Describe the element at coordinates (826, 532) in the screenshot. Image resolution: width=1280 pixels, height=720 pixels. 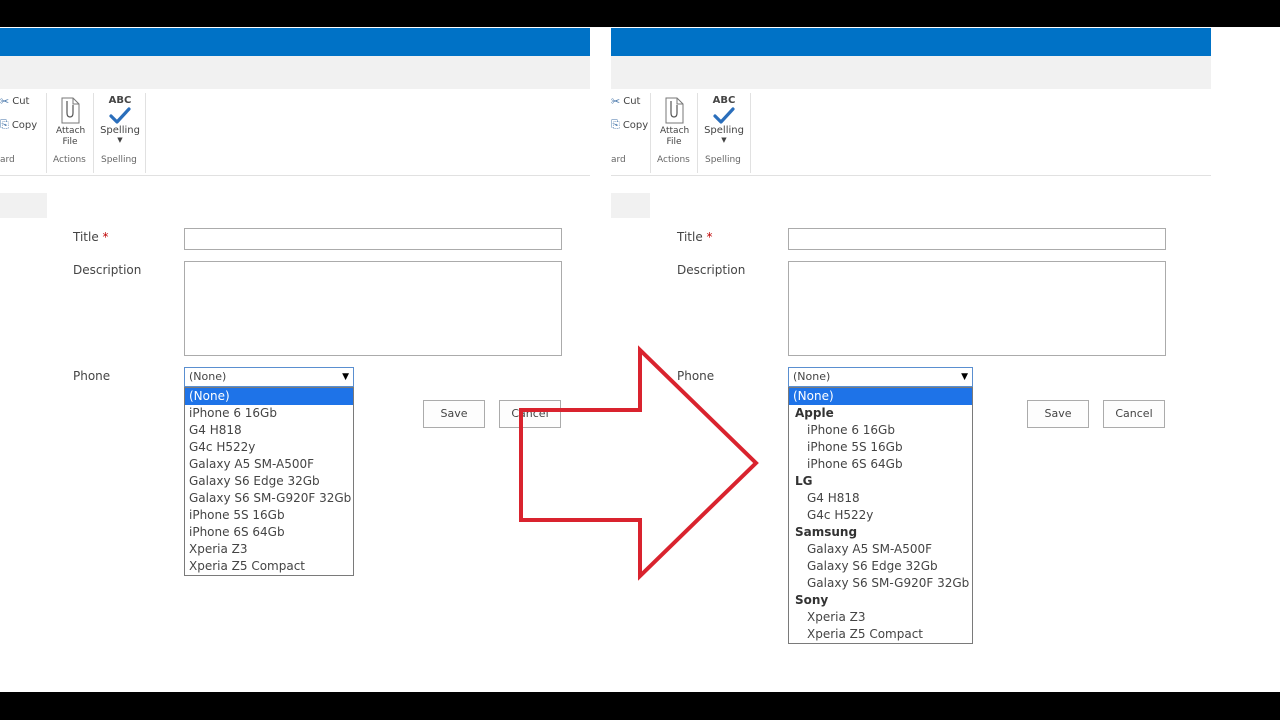
I see `optgroup-label: Samsung` at that location.